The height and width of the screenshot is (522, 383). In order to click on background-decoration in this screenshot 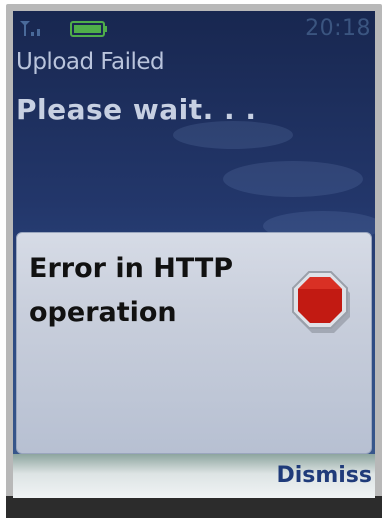, I will do `click(293, 179)`.